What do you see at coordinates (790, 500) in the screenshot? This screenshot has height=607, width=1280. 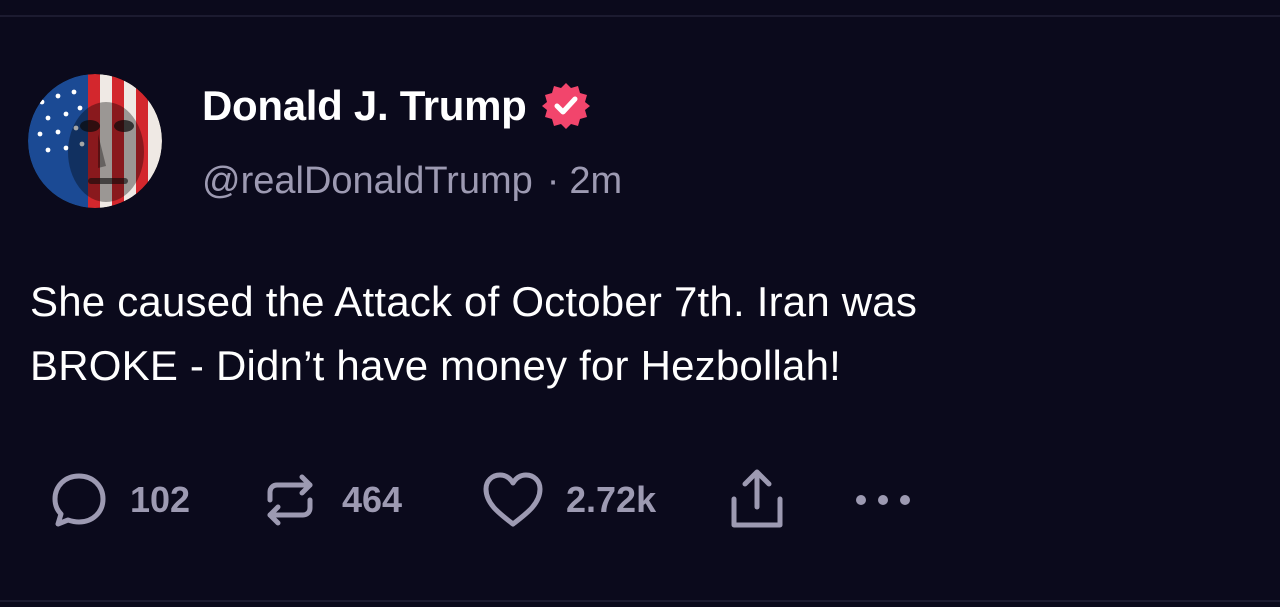 I see `share-button` at bounding box center [790, 500].